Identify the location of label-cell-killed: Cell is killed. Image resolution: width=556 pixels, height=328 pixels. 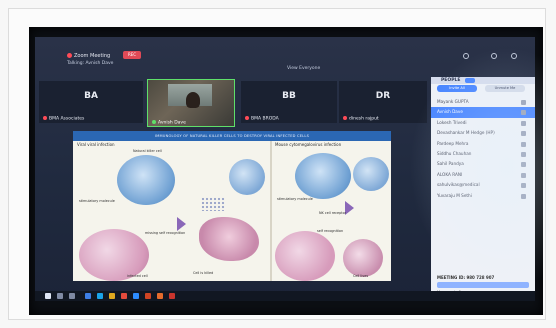
(203, 273).